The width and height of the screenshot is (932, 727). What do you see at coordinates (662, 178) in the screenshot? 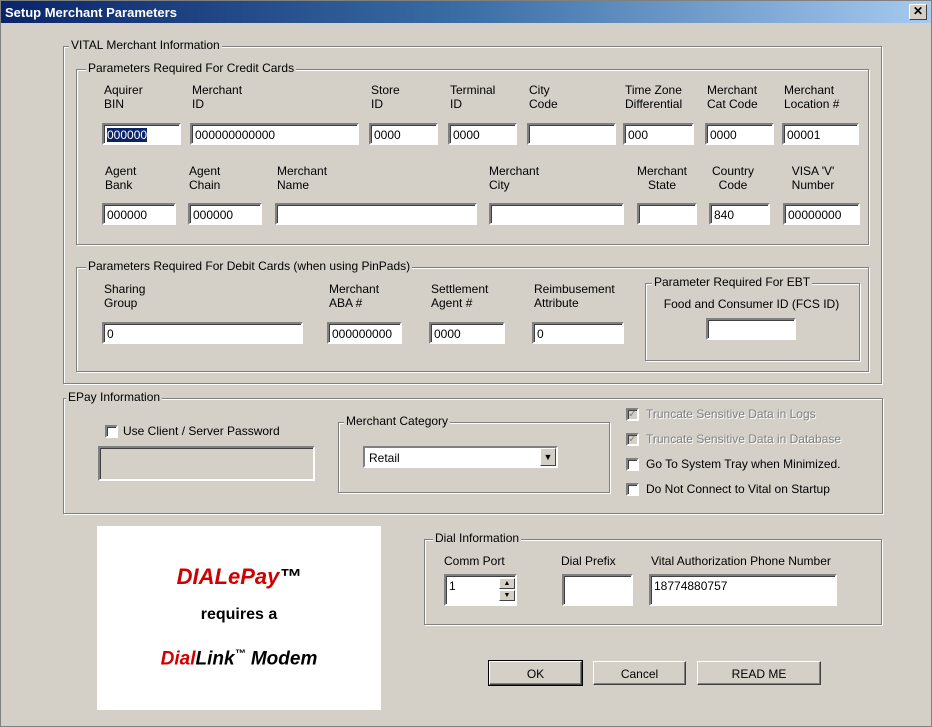
I see `merchant-state-label: Merchant State` at bounding box center [662, 178].